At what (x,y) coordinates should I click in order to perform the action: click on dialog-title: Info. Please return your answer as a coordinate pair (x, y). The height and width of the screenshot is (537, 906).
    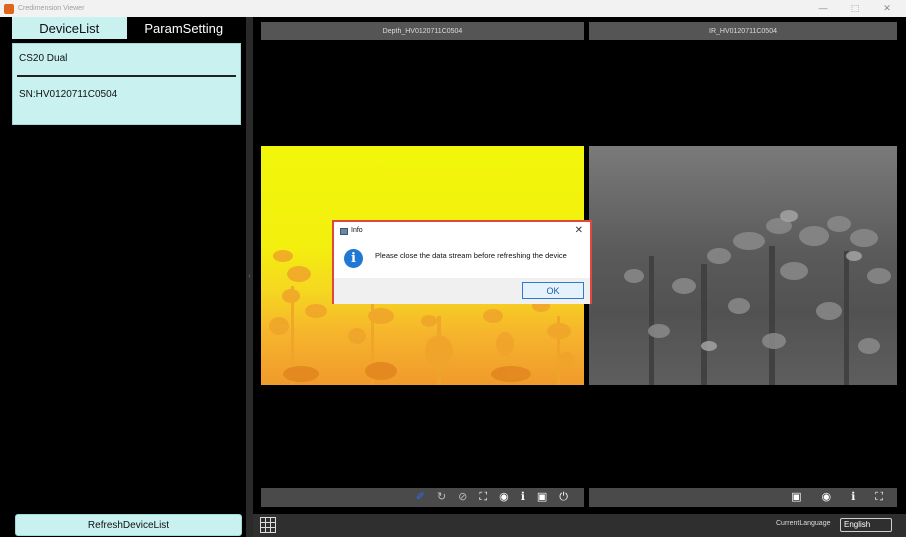
    Looking at the image, I should click on (357, 230).